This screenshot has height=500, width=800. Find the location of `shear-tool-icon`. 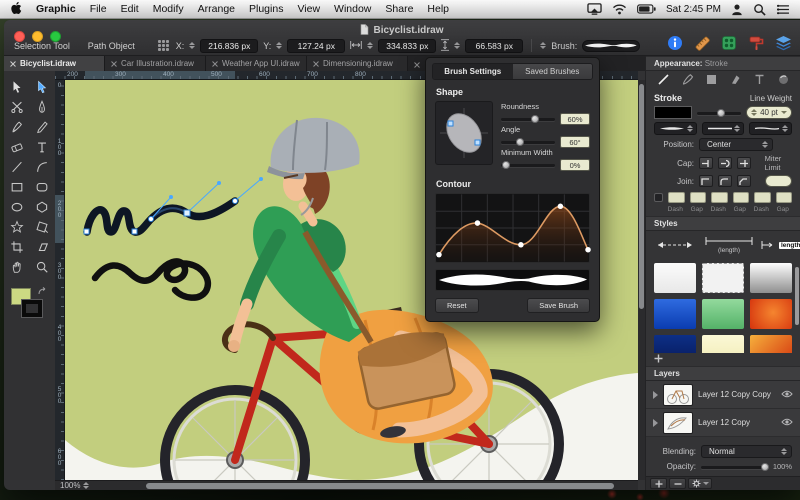

shear-tool-icon is located at coordinates (42, 246).